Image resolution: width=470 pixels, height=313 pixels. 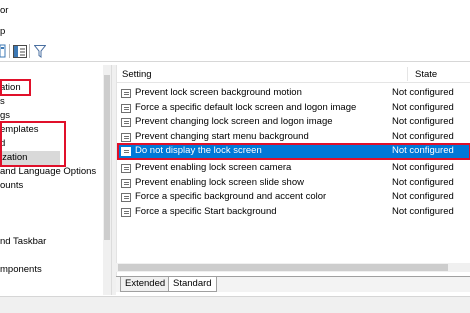 I want to click on column-header-setting: Setting, so click(x=137, y=74).